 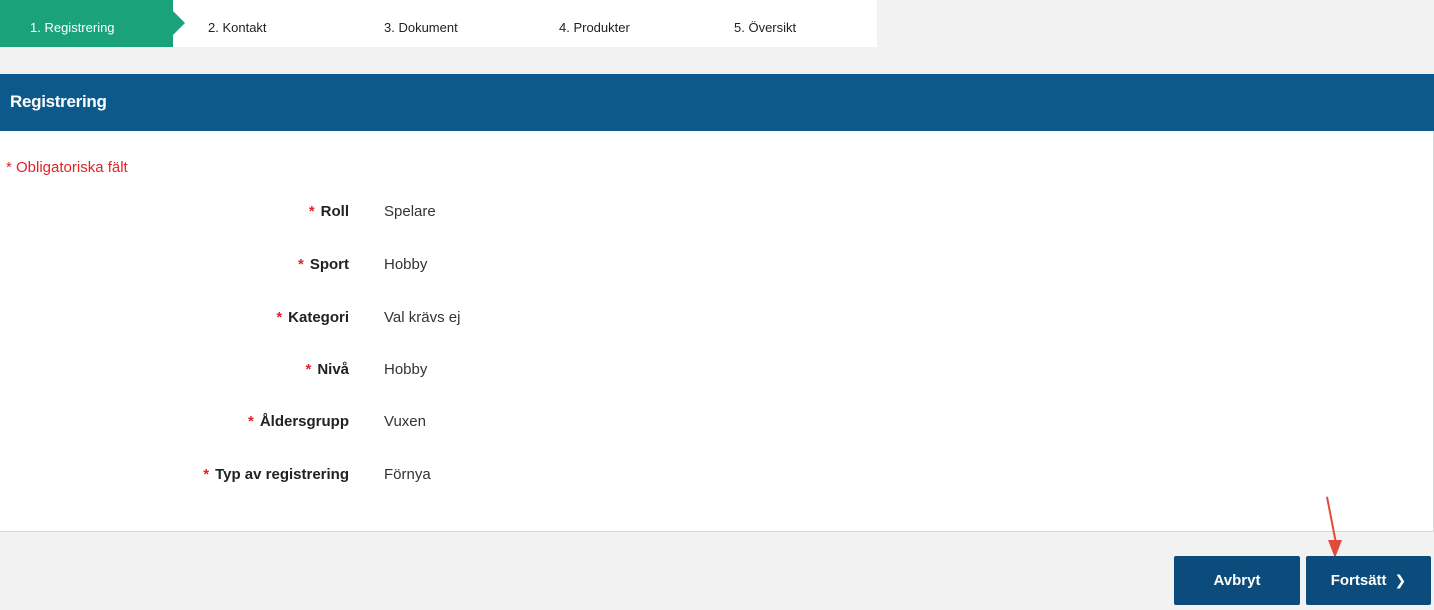 I want to click on field-label: * Sport, so click(x=323, y=264).